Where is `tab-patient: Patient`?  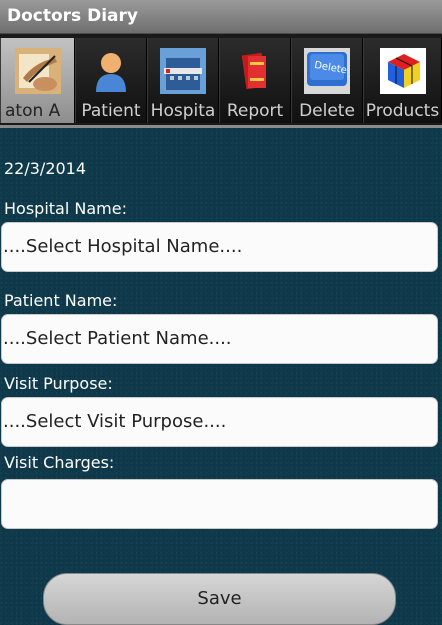
tab-patient: Patient is located at coordinates (111, 80).